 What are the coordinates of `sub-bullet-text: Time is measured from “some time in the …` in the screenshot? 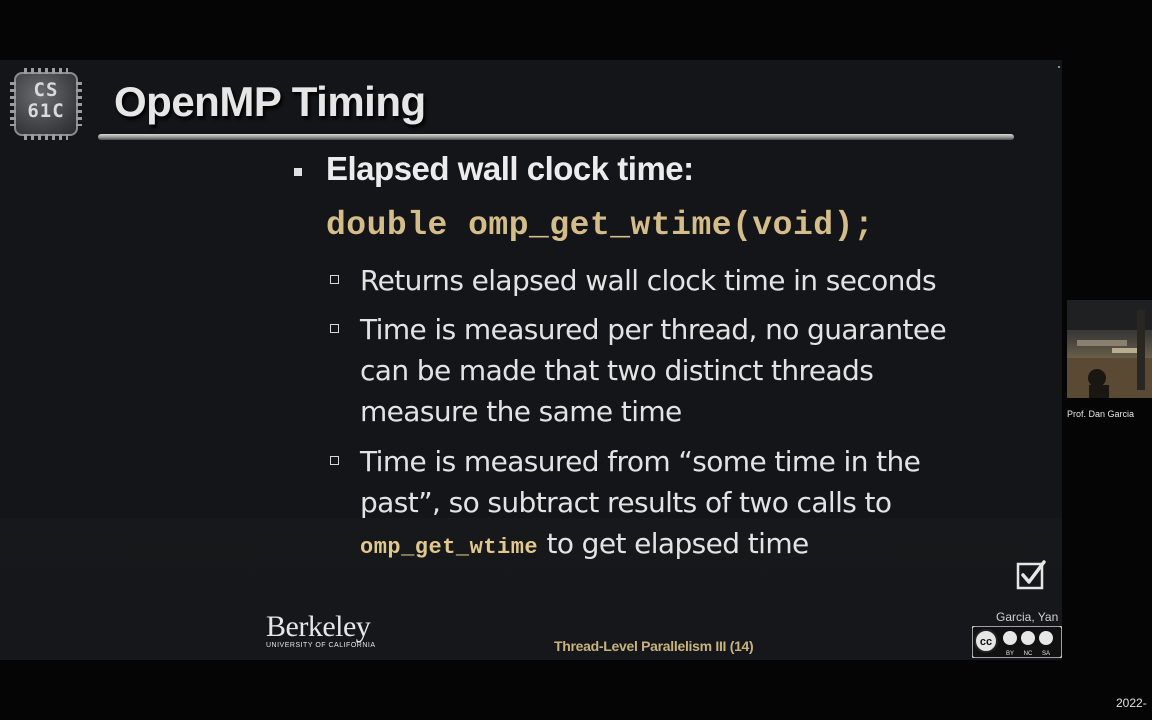 It's located at (640, 482).